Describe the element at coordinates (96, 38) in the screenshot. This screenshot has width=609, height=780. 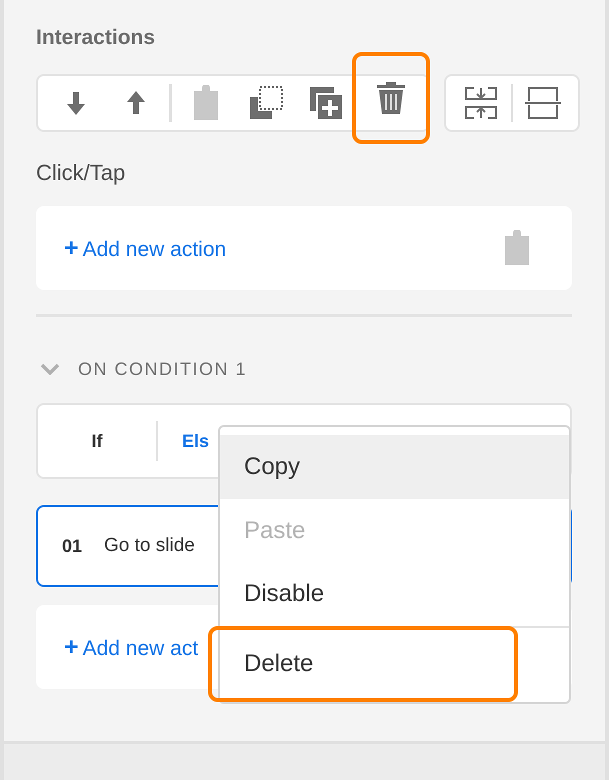
I see `panel-title: Interactions` at that location.